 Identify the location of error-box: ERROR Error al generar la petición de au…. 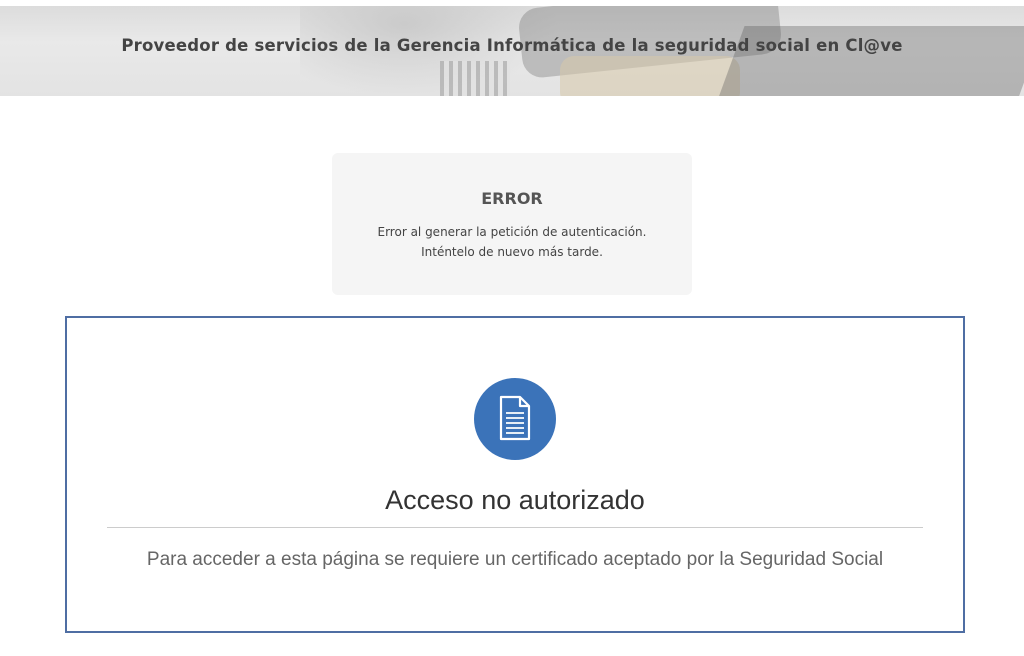
(512, 224).